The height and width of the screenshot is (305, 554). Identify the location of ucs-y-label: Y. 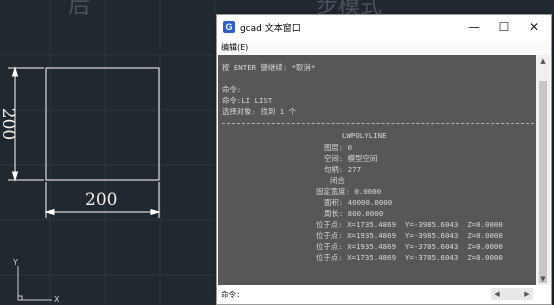
(15, 262).